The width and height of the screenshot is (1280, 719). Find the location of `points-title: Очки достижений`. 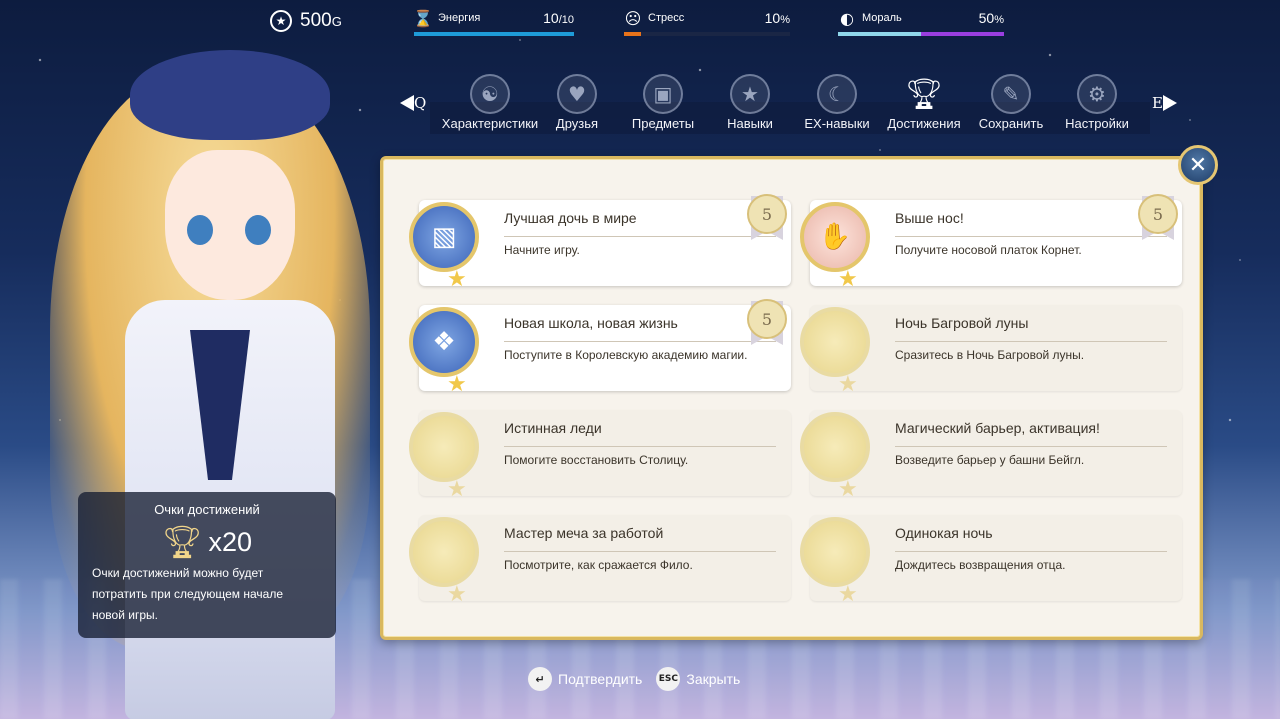

points-title: Очки достижений is located at coordinates (207, 509).